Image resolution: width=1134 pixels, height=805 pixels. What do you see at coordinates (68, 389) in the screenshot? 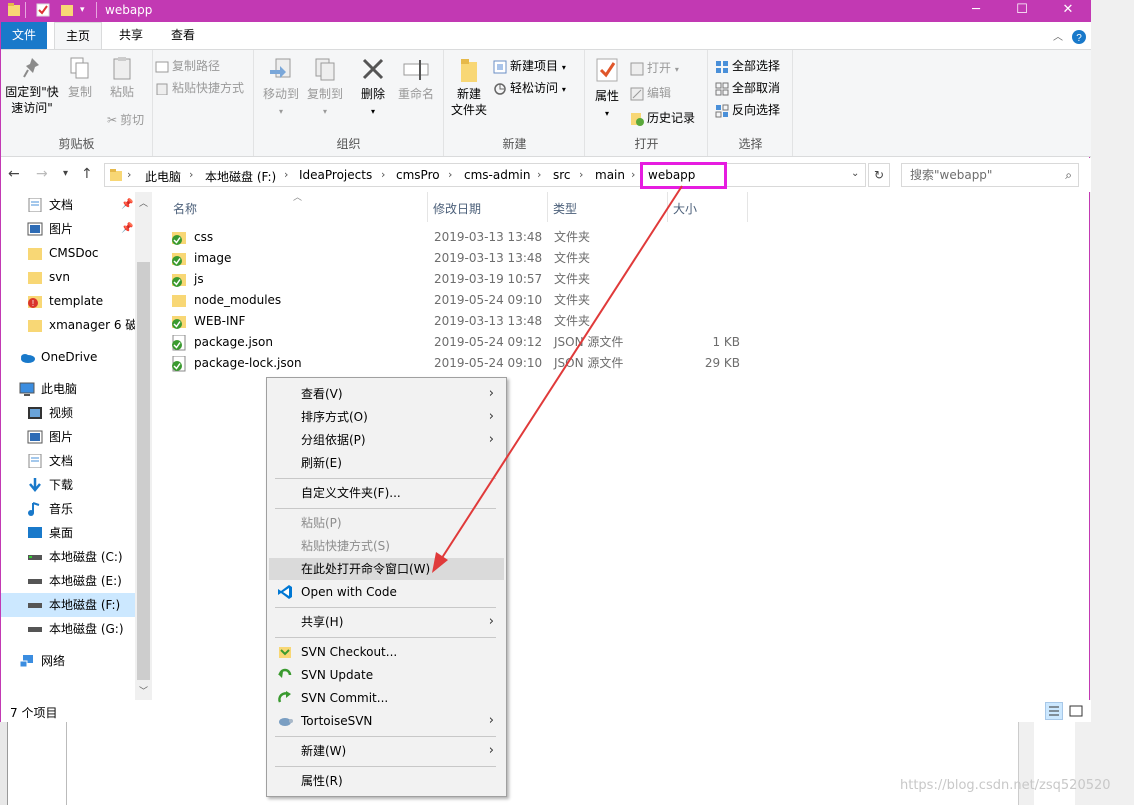
I see `nav-item-this-pc: 此电脑` at bounding box center [68, 389].